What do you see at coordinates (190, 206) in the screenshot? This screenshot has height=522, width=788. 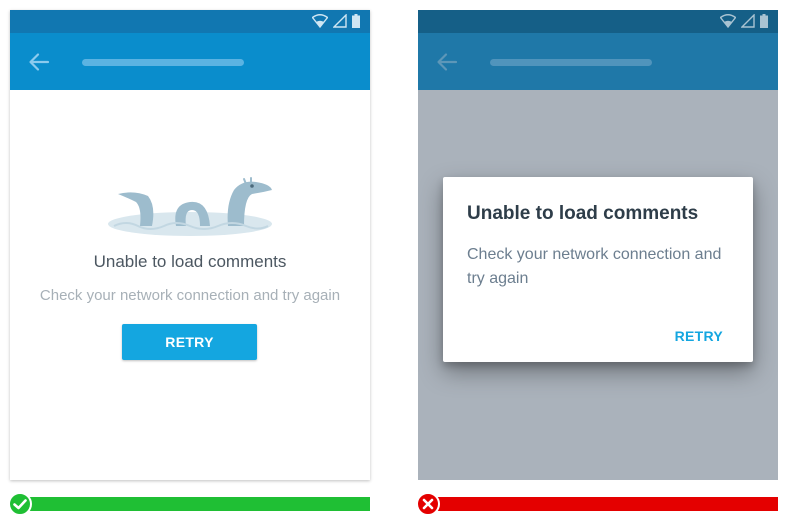 I see `sea-serpent-illustration` at bounding box center [190, 206].